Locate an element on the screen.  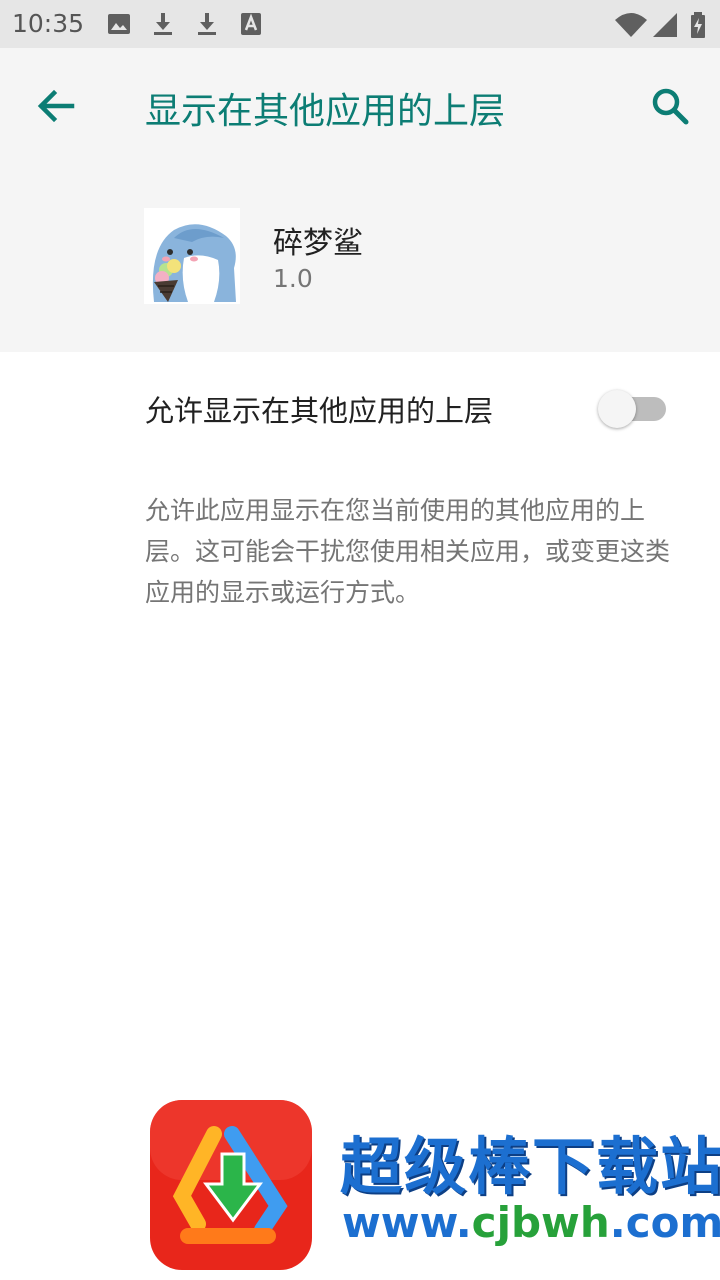
search-icon is located at coordinates (670, 106).